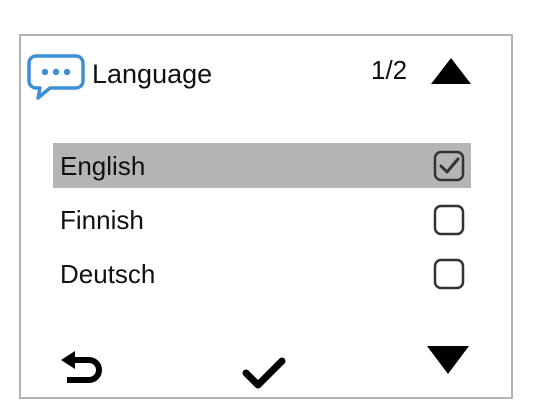 Image resolution: width=533 pixels, height=412 pixels. Describe the element at coordinates (449, 166) in the screenshot. I see `checkbox-checked-icon` at that location.